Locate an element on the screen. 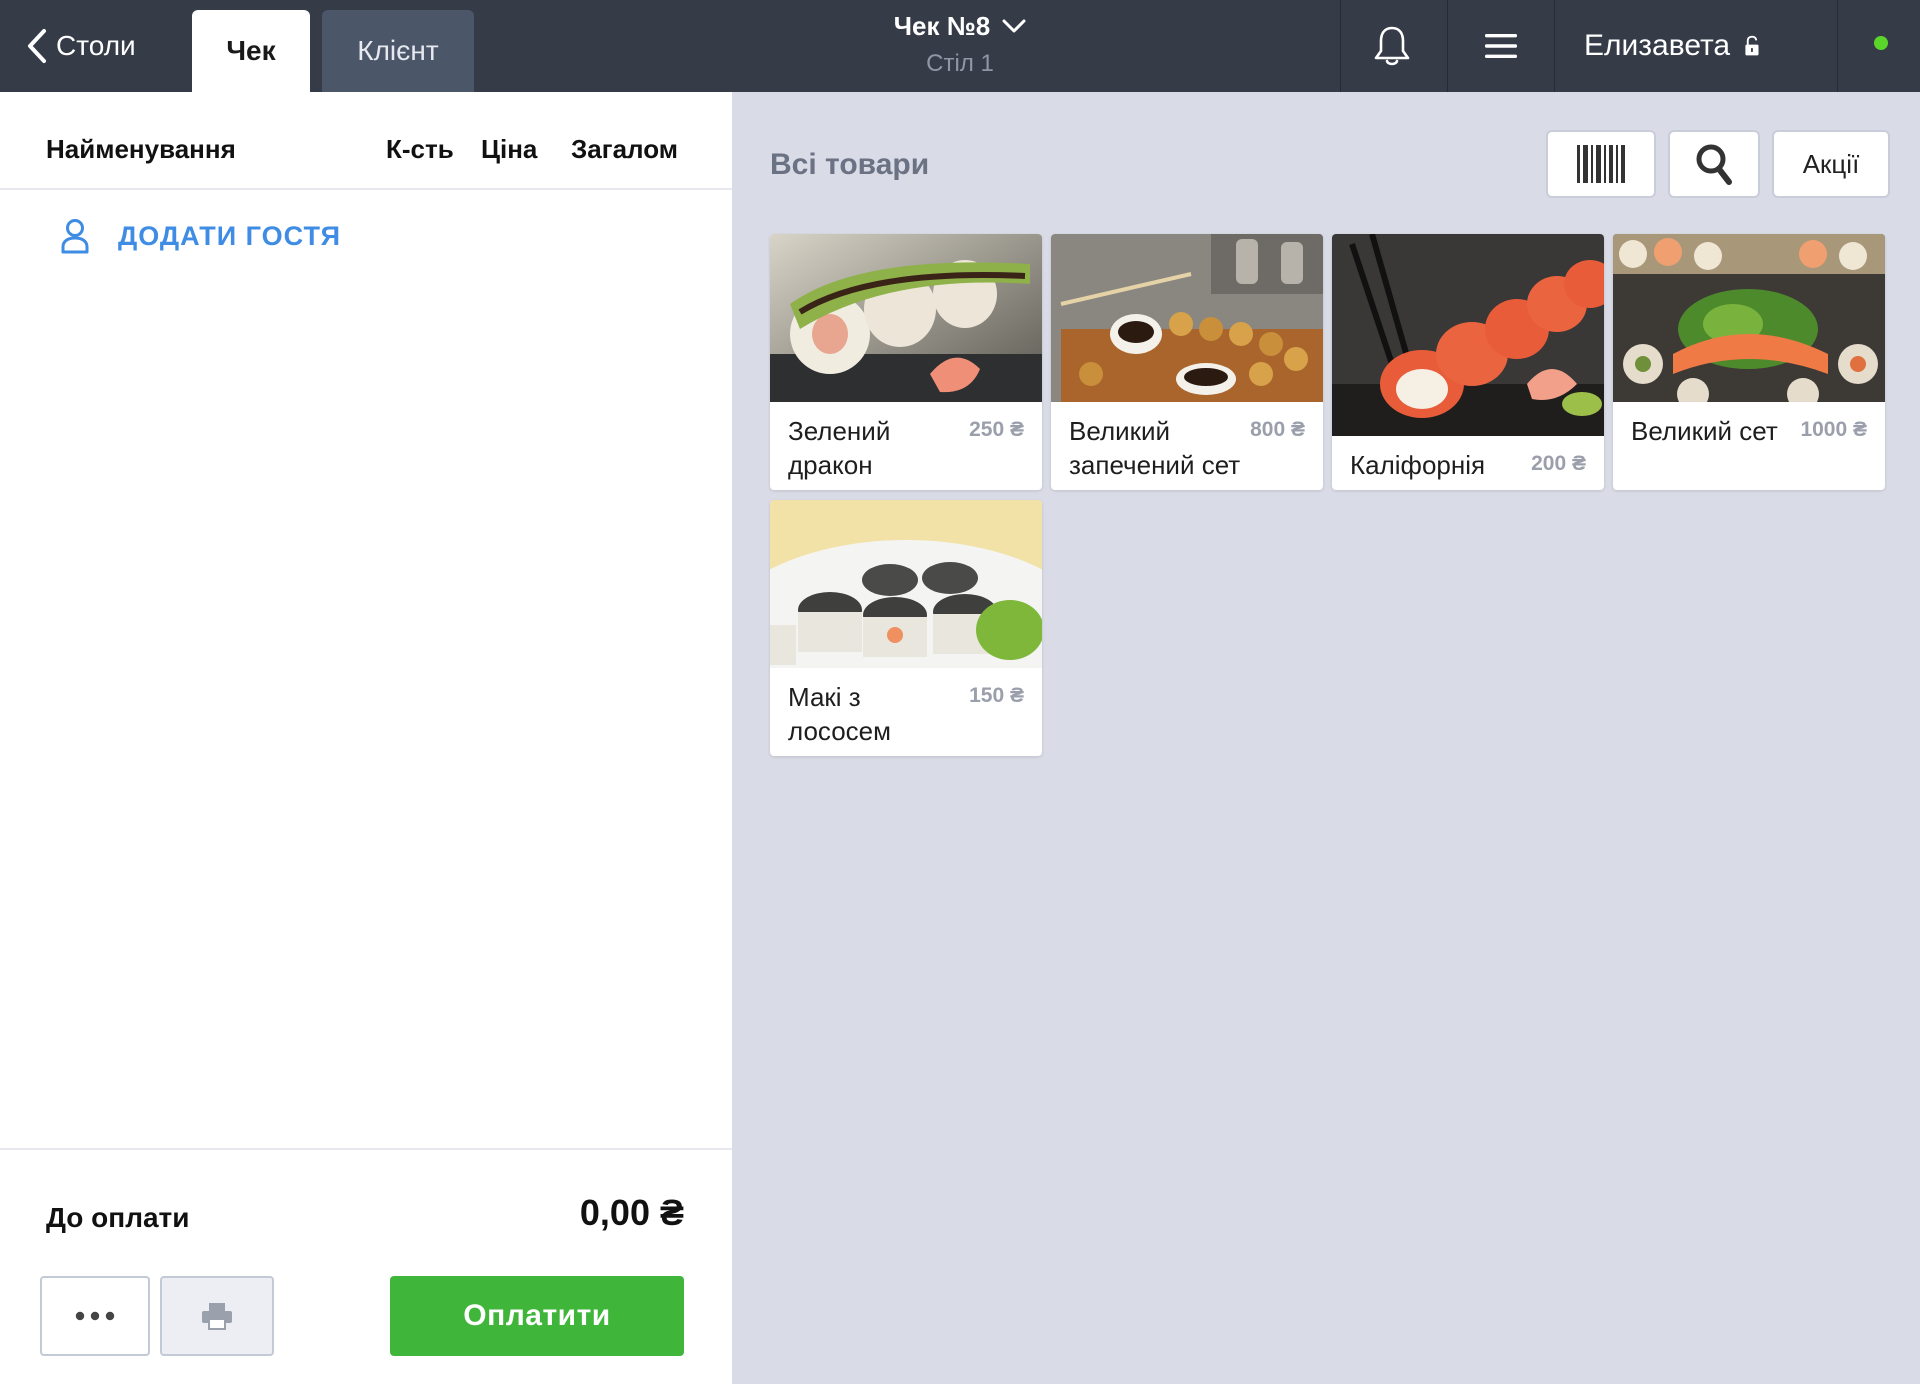  search-button is located at coordinates (1714, 164).